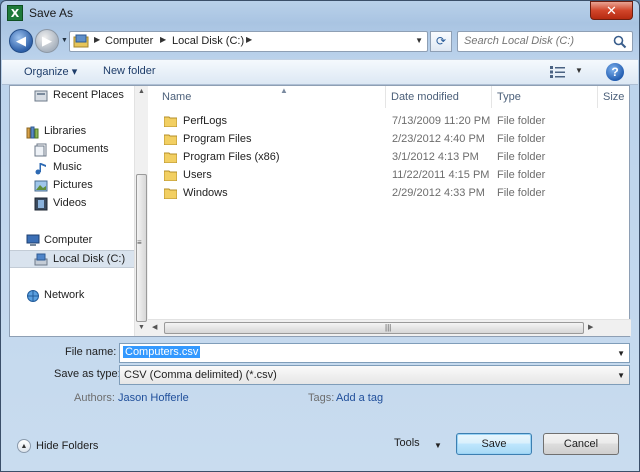  Describe the element at coordinates (129, 71) in the screenshot. I see `new-folder-button: New folder` at that location.